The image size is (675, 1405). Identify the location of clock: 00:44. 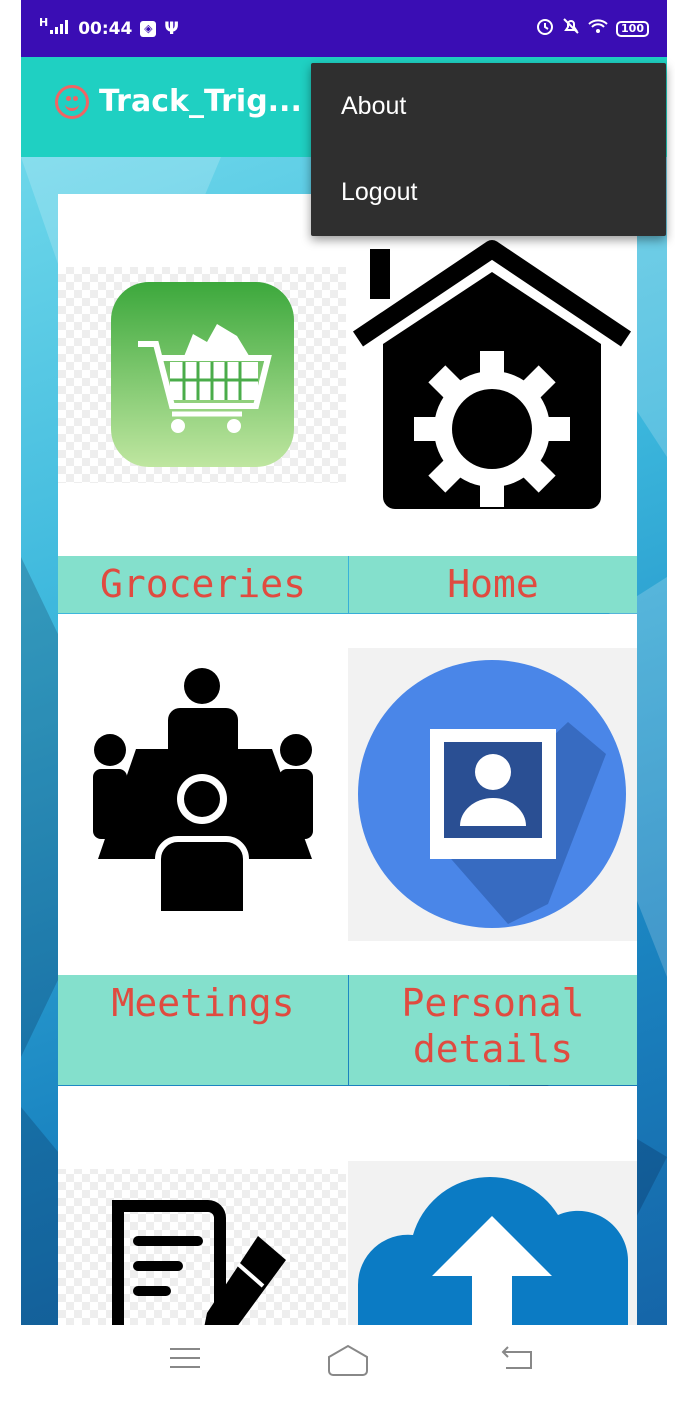
(105, 28).